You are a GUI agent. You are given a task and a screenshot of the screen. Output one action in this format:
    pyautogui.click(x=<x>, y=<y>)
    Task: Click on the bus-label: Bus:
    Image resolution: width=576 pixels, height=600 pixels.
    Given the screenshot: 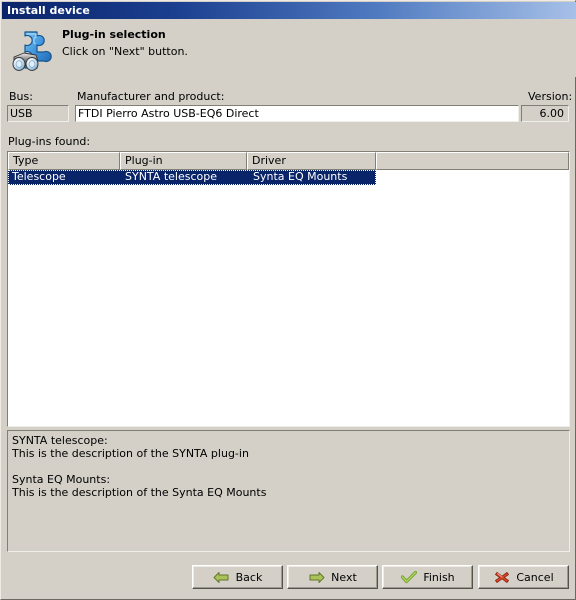 What is the action you would take?
    pyautogui.click(x=21, y=96)
    